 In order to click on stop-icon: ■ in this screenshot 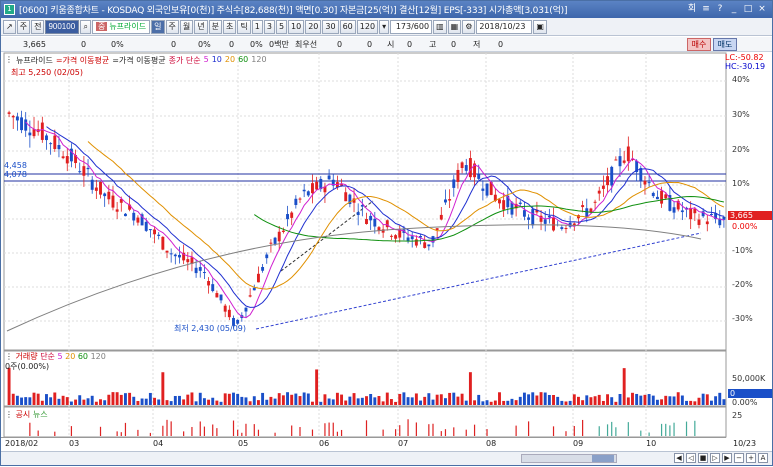, I will do `click(703, 458)`.